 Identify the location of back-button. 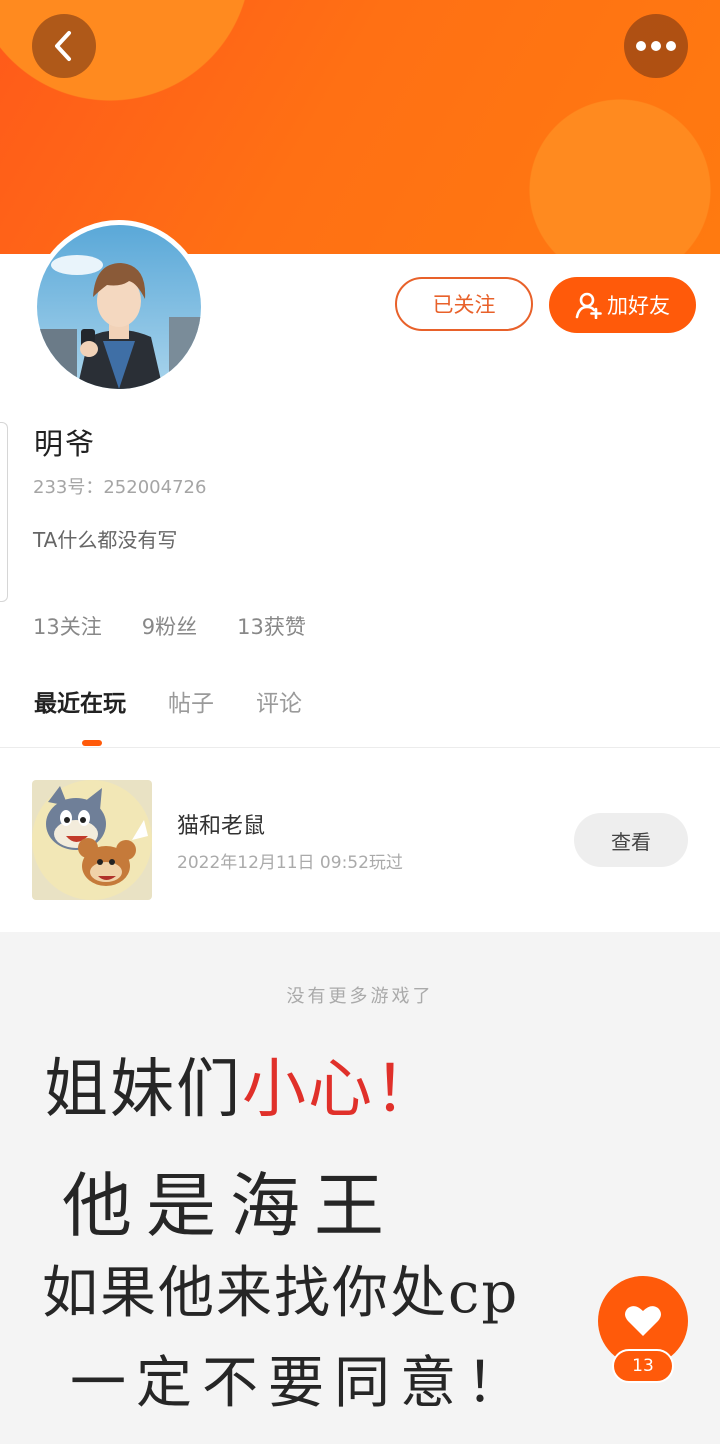
(64, 46).